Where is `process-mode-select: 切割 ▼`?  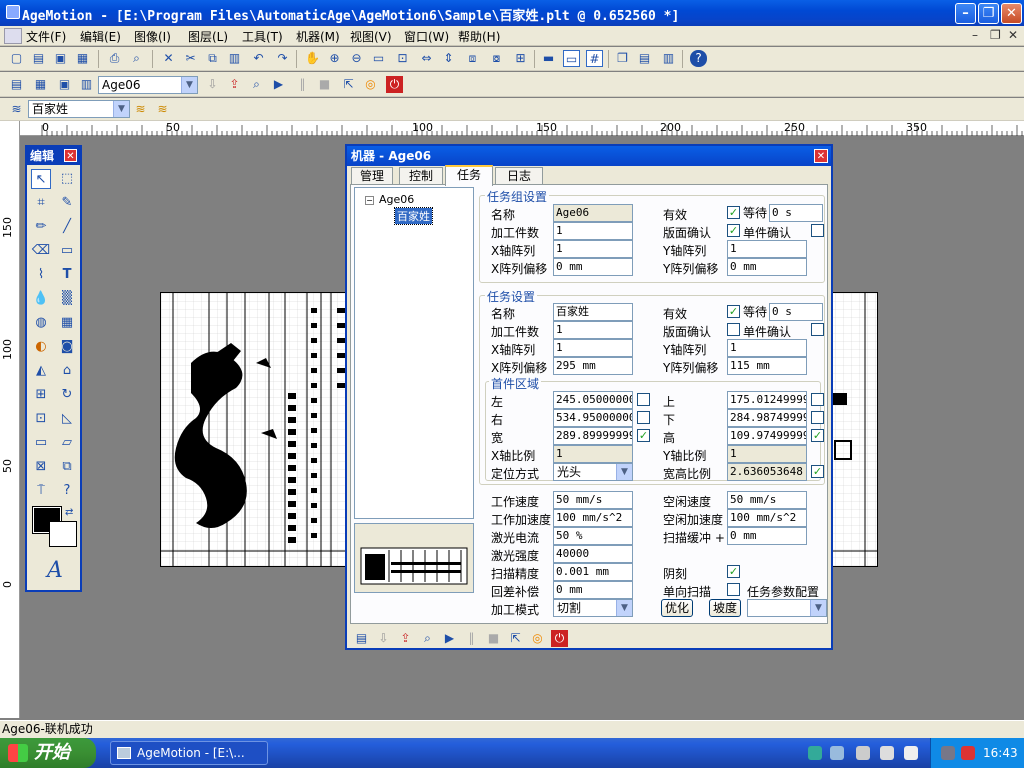
process-mode-select: 切割 ▼ is located at coordinates (593, 608).